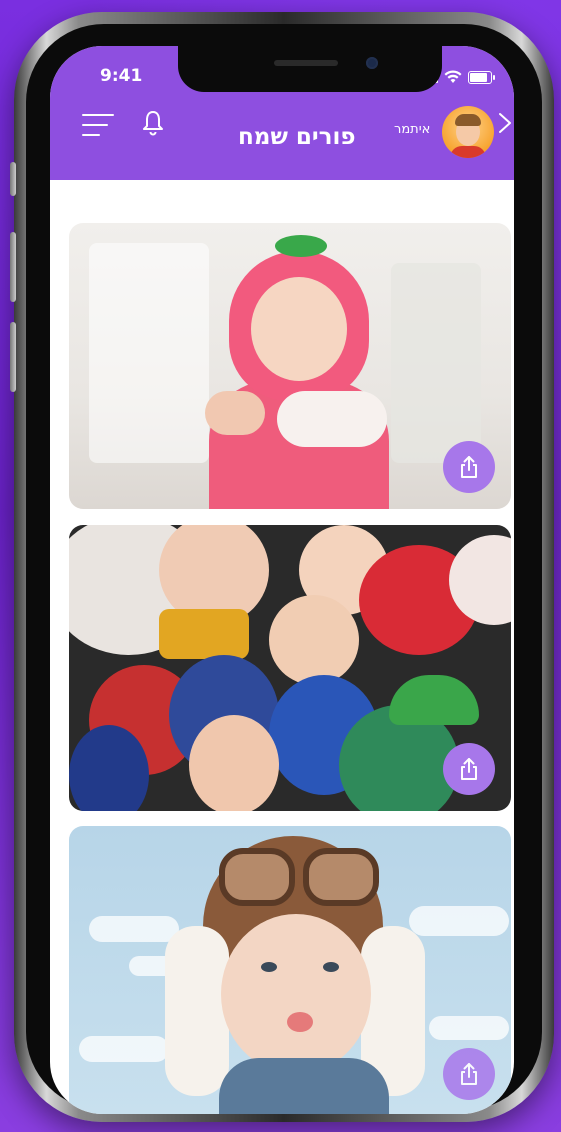  Describe the element at coordinates (434, 700) in the screenshot. I see `costume-hat` at that location.